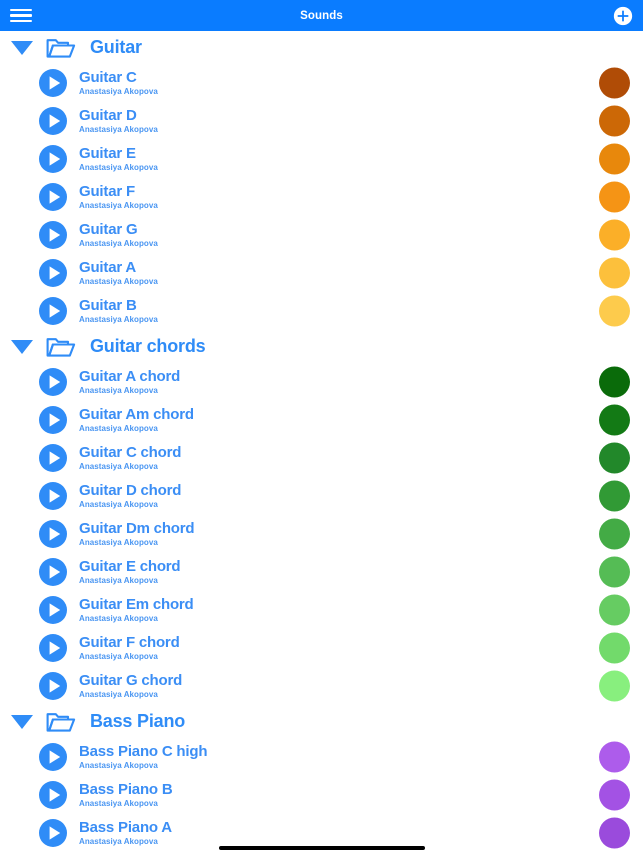 The width and height of the screenshot is (643, 858). Describe the element at coordinates (108, 77) in the screenshot. I see `sound-title: Guitar C` at that location.